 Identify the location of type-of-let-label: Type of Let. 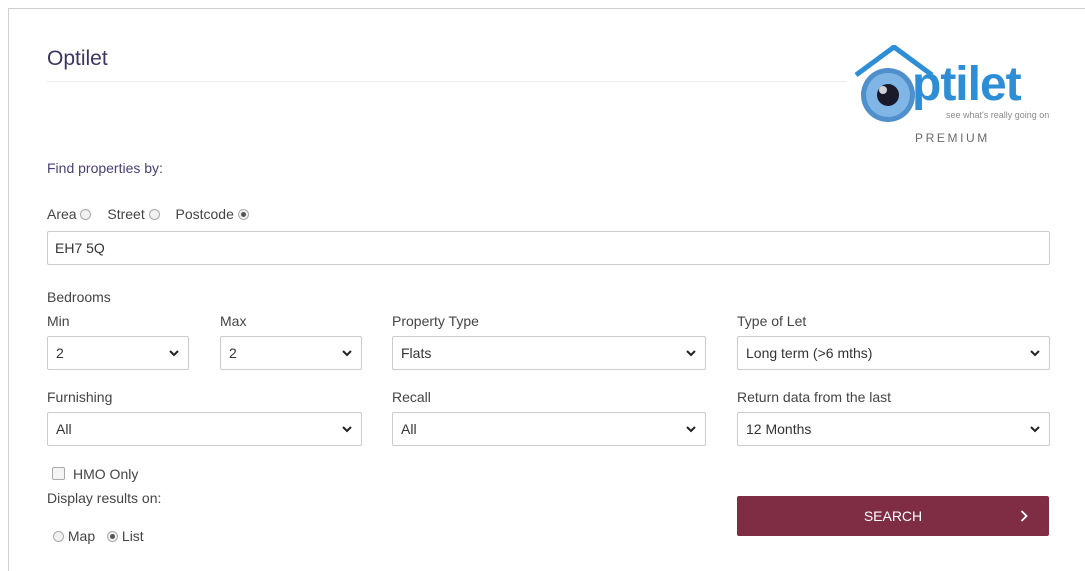
(772, 321).